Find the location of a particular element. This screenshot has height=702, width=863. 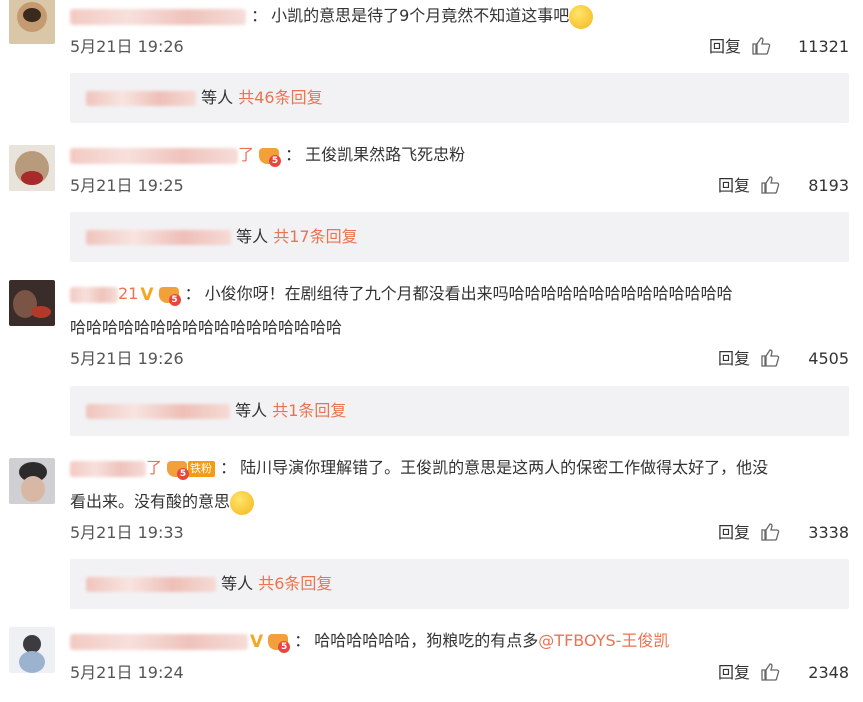

like-count: 4505 is located at coordinates (828, 358).